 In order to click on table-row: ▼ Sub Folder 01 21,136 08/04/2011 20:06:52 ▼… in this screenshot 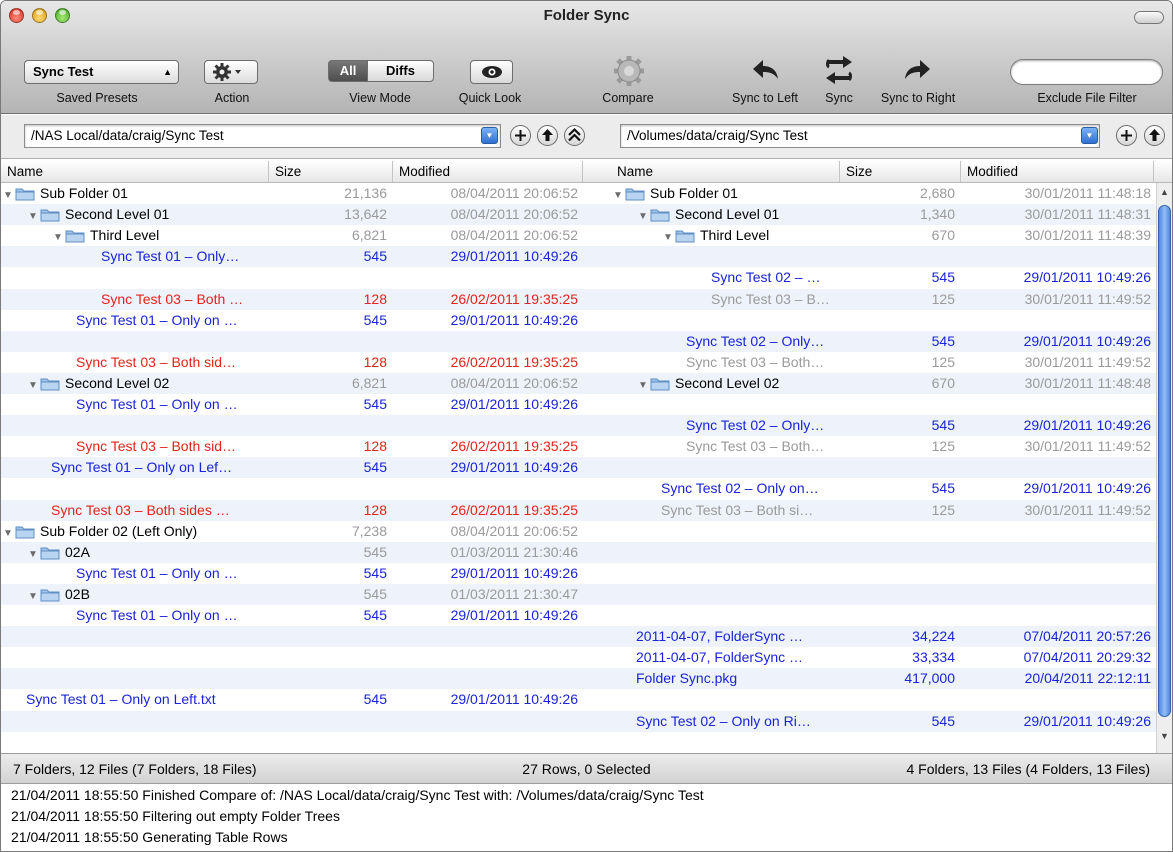, I will do `click(578, 193)`.